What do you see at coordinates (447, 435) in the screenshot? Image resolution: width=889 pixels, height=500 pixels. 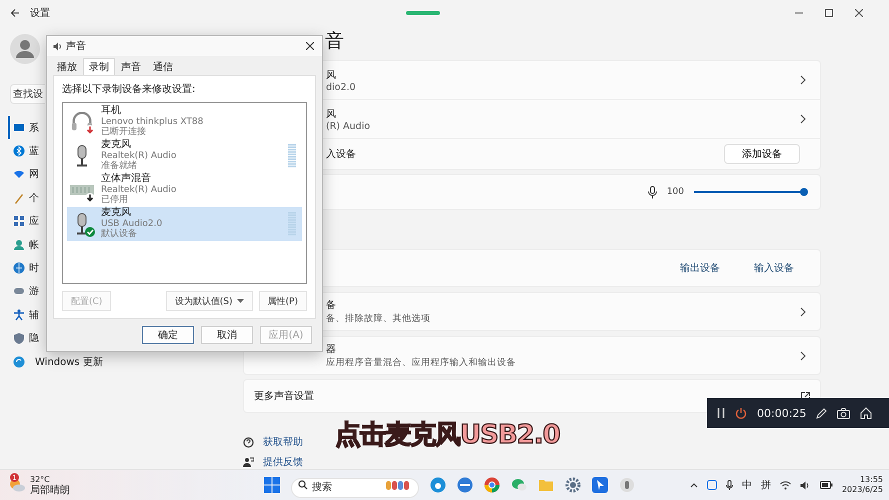 I see `video-caption: 点击麦克风USB2.0` at bounding box center [447, 435].